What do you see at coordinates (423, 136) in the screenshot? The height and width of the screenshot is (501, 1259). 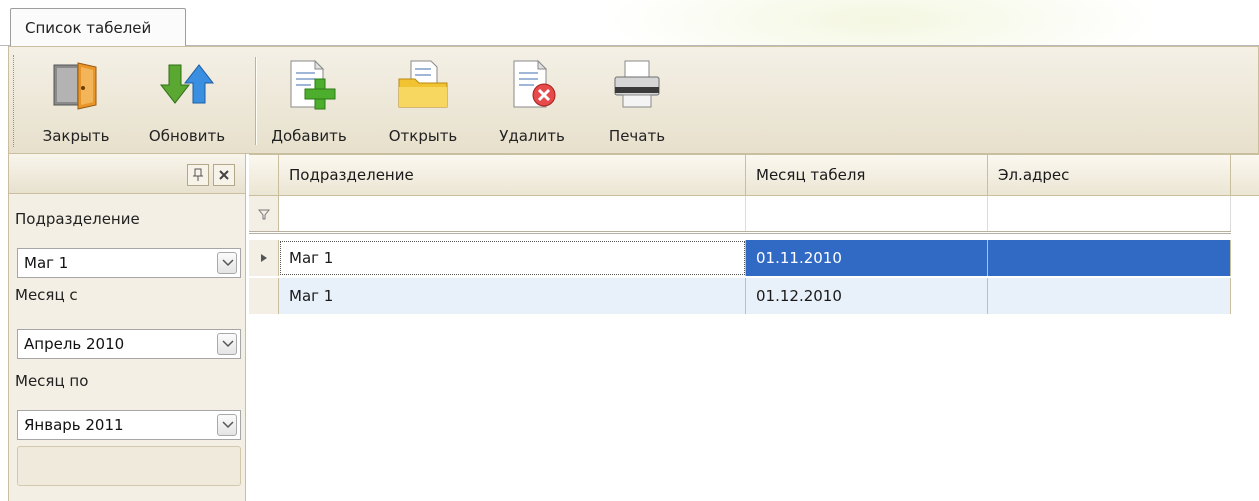 I see `open-button-label: Открыть` at bounding box center [423, 136].